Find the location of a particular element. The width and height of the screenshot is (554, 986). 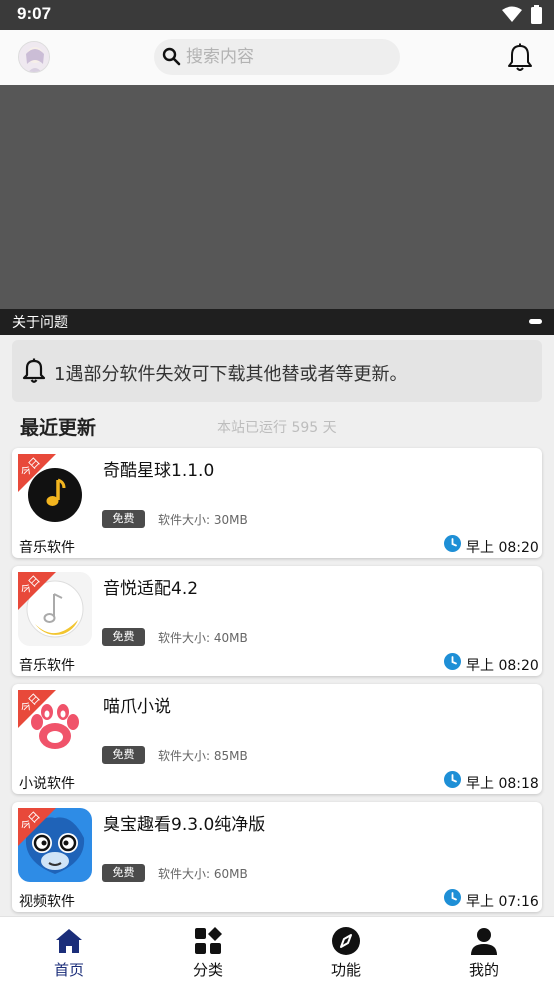

notification-button is located at coordinates (520, 58).